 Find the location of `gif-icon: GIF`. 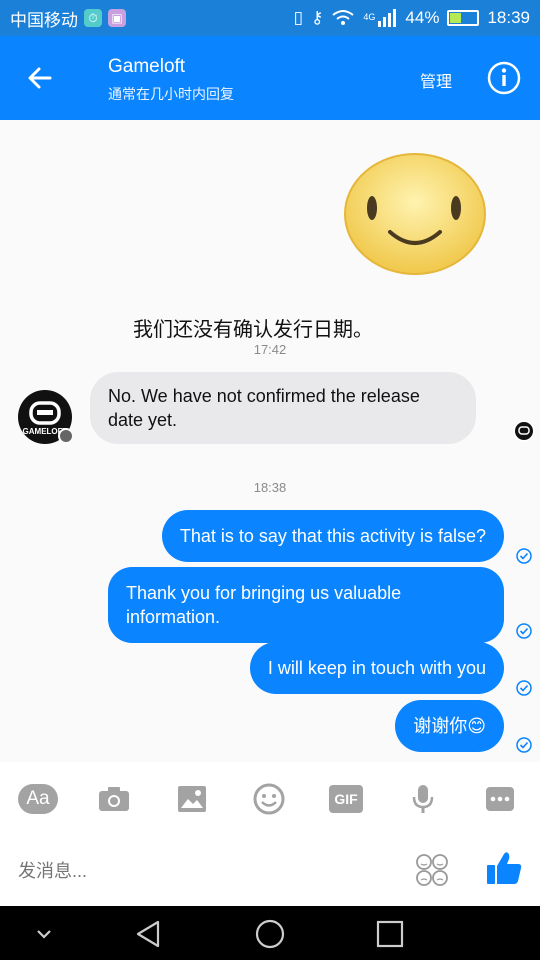

gif-icon: GIF is located at coordinates (346, 799).